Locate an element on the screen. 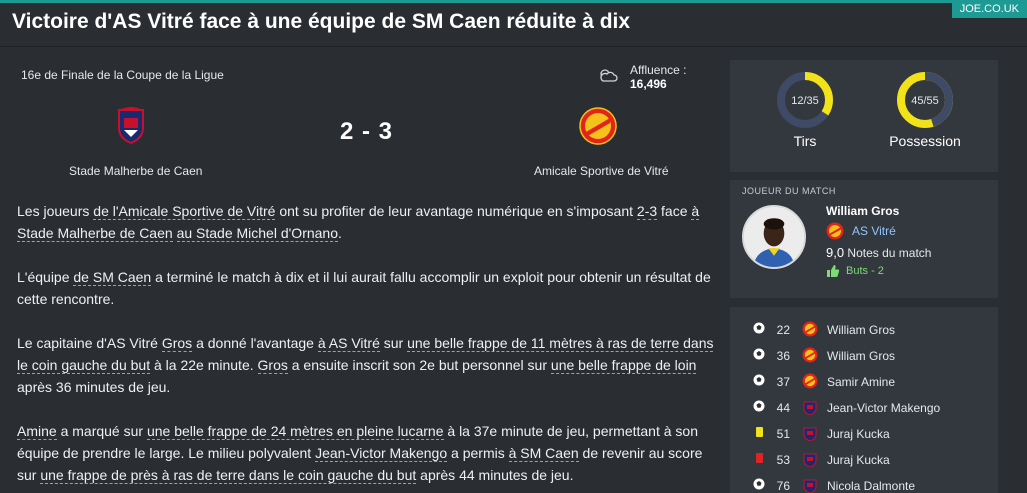  text: après 44 minutes de jeu. is located at coordinates (495, 475).